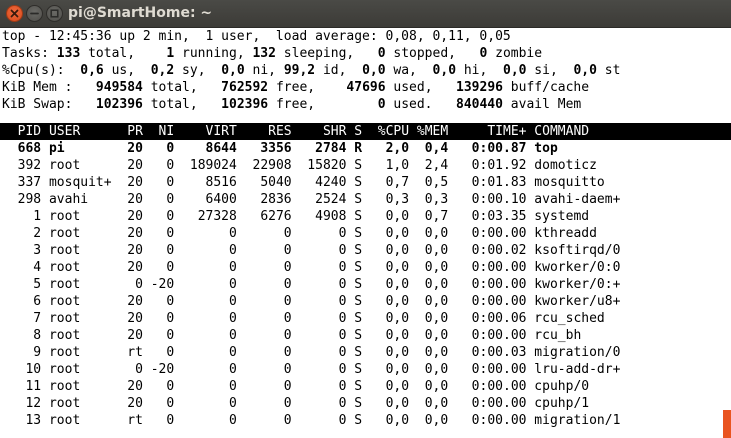 Image resolution: width=731 pixels, height=438 pixels. What do you see at coordinates (22, 352) in the screenshot?
I see `process-pid: 9` at bounding box center [22, 352].